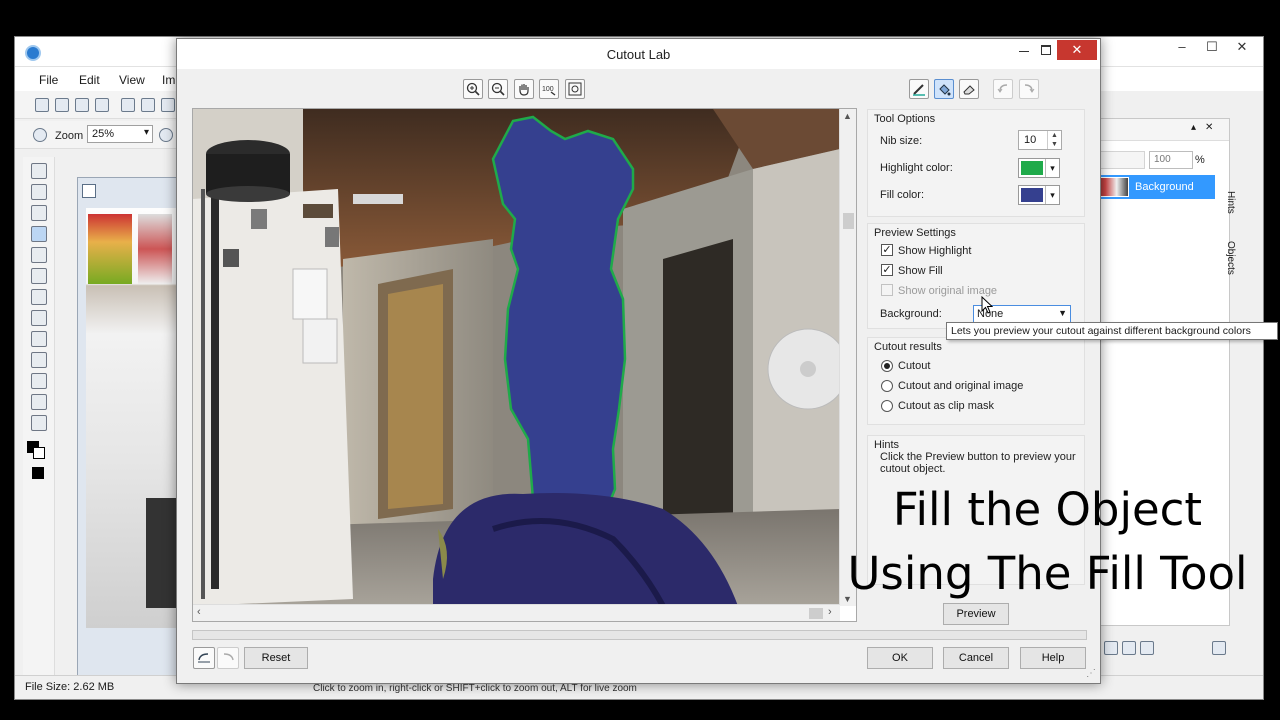 This screenshot has width=1280, height=720. What do you see at coordinates (1003, 89) in the screenshot?
I see `undo-icon` at bounding box center [1003, 89].